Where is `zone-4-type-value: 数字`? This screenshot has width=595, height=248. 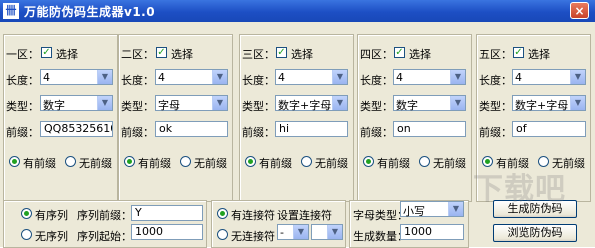
zone-4-type-value: 数字 is located at coordinates (407, 105).